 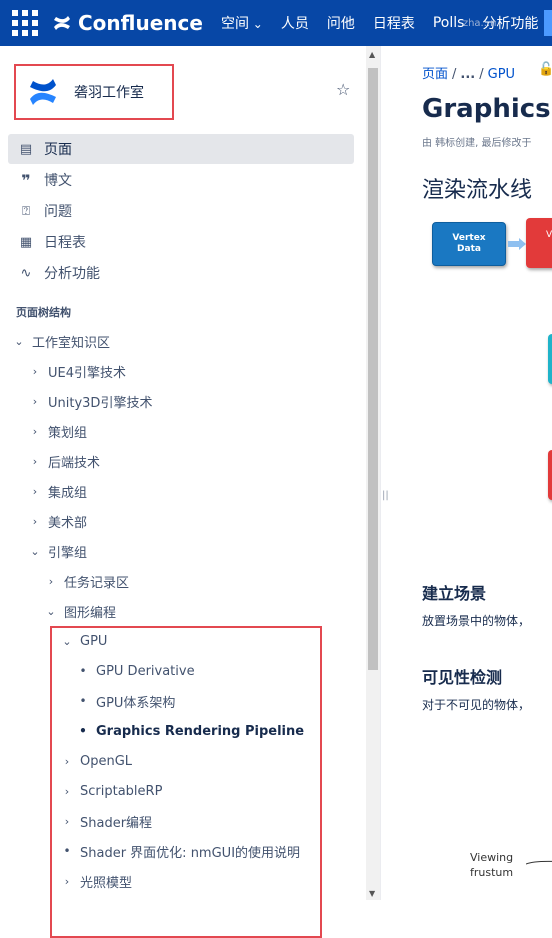 What do you see at coordinates (65, 243) in the screenshot?
I see `sidebar-item-label: 日程表` at bounding box center [65, 243].